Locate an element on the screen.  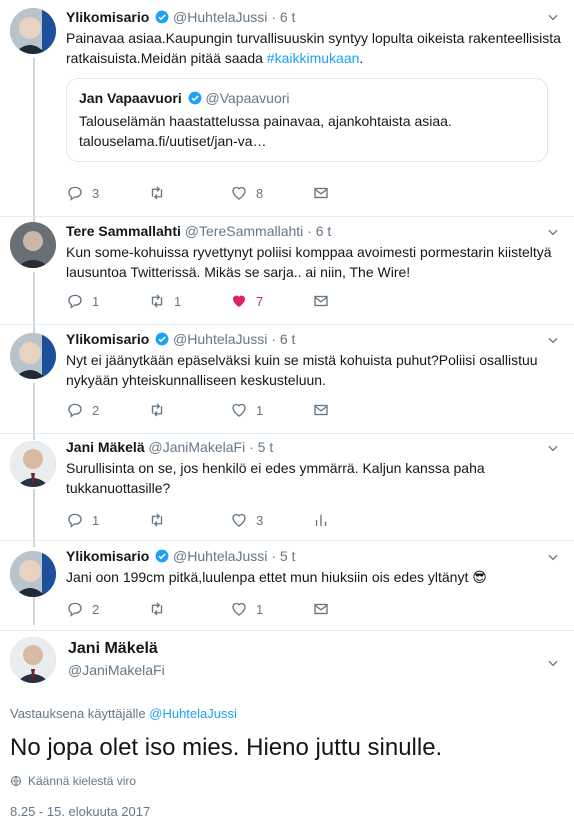
author-handle: @TereSammallahti is located at coordinates (244, 231).